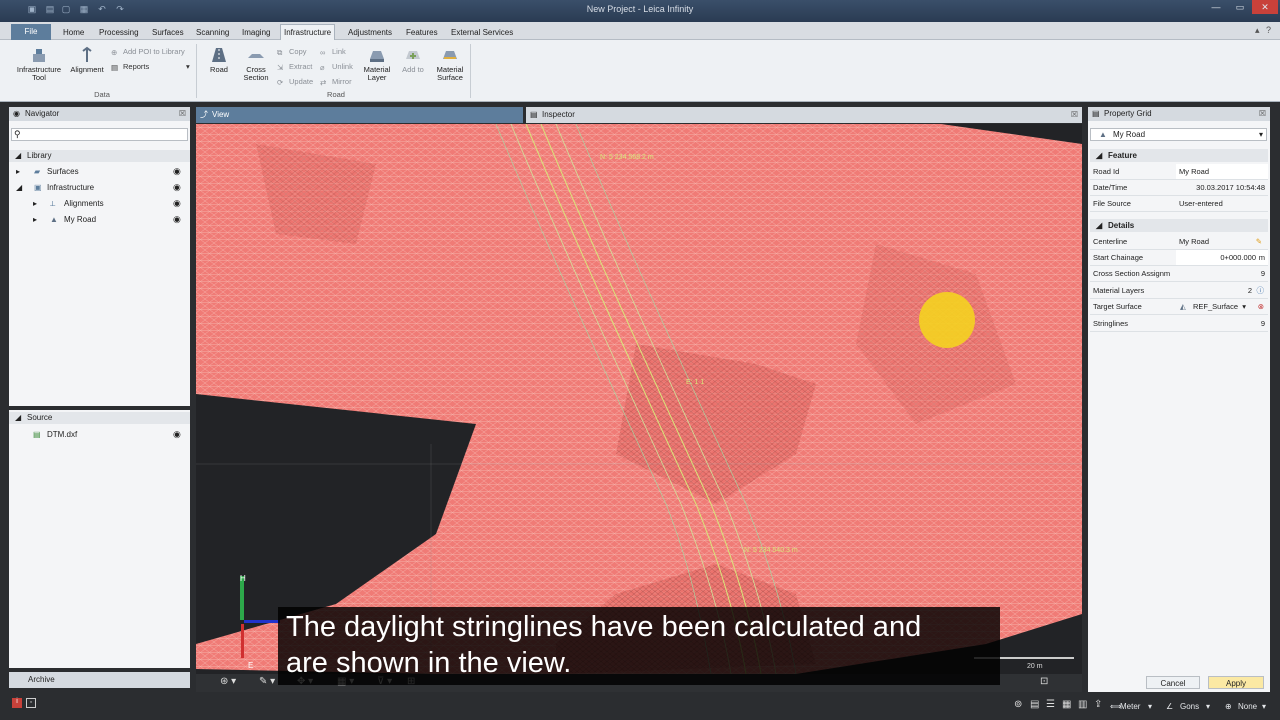 The height and width of the screenshot is (720, 1280). Describe the element at coordinates (99, 134) in the screenshot. I see `navigator-search-input: ⚲` at that location.